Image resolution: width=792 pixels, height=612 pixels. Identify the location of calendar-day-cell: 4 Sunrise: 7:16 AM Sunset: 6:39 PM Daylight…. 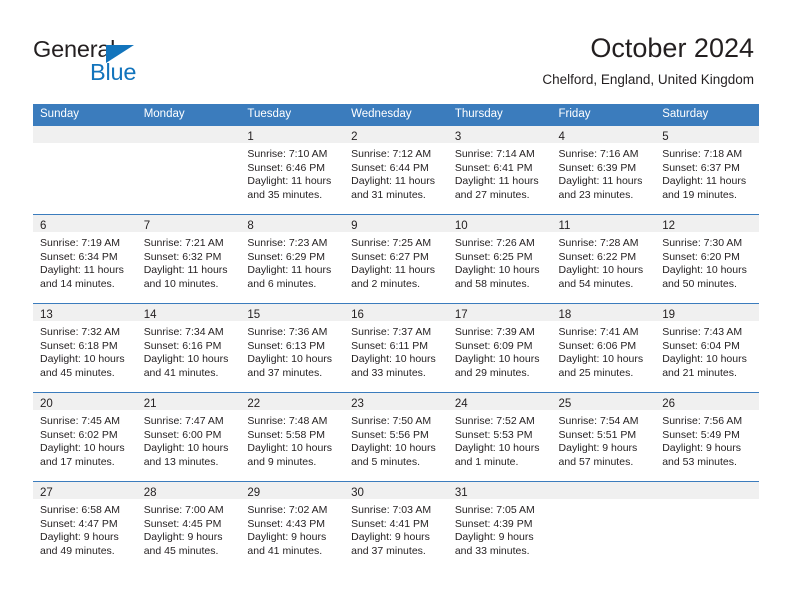
(603, 170).